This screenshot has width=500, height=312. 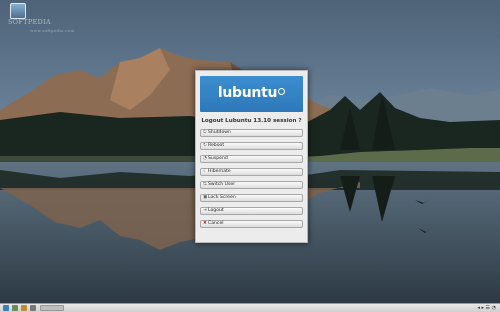 I want to click on lock-screen-button: ▣Lock Screen, so click(x=251, y=198).